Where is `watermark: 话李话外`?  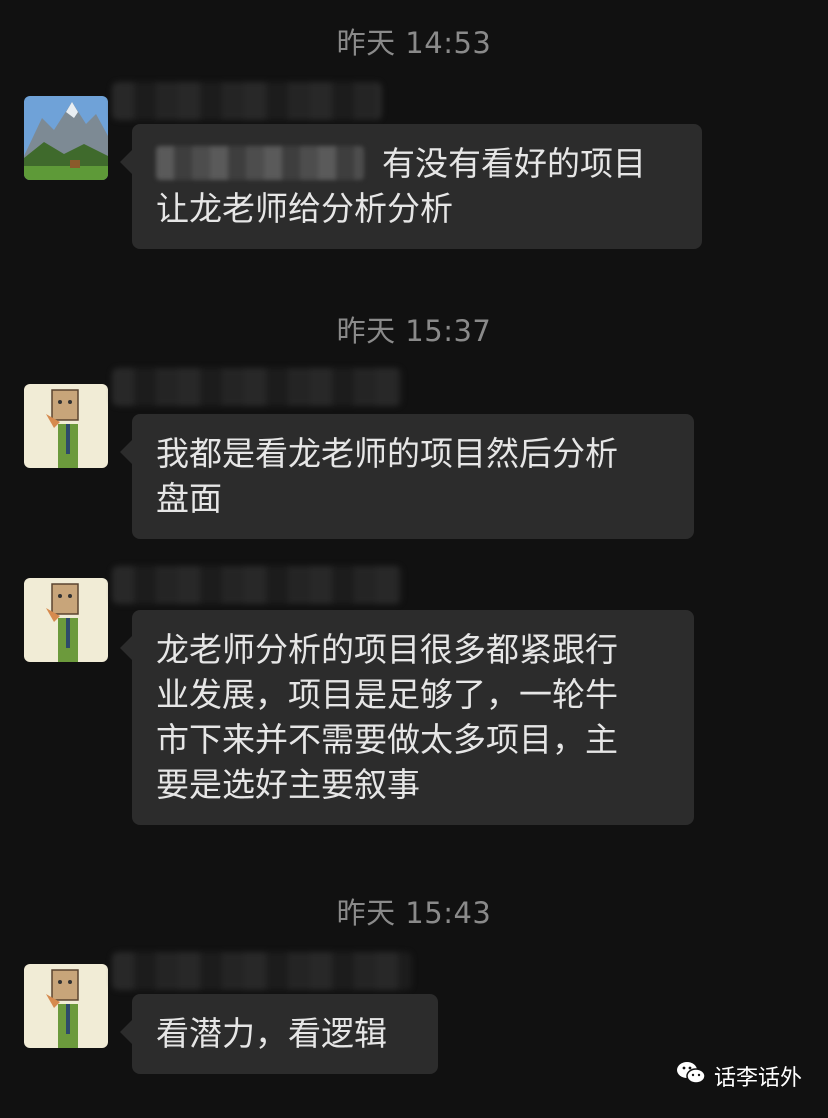
watermark: 话李话外 is located at coordinates (739, 1076).